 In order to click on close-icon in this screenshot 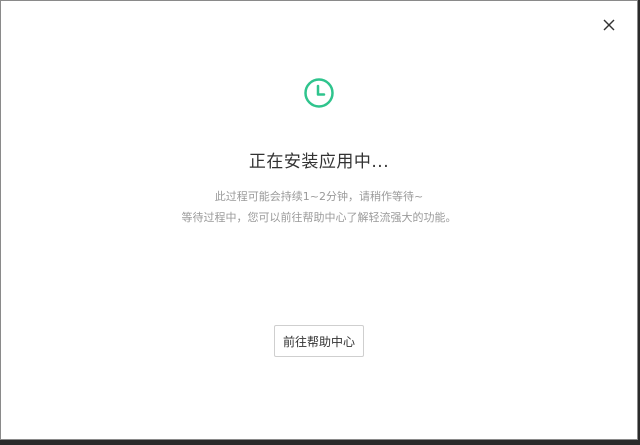, I will do `click(609, 25)`.